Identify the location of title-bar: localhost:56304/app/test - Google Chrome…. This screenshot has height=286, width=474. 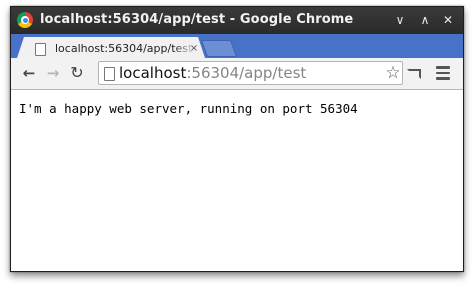
(237, 20).